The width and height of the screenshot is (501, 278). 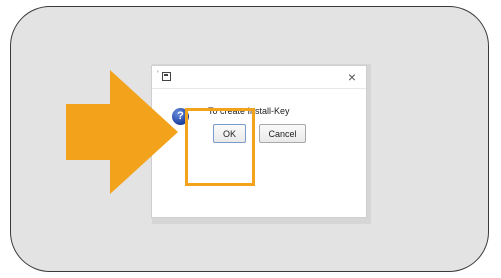 I want to click on close-icon: ×, so click(x=352, y=77).